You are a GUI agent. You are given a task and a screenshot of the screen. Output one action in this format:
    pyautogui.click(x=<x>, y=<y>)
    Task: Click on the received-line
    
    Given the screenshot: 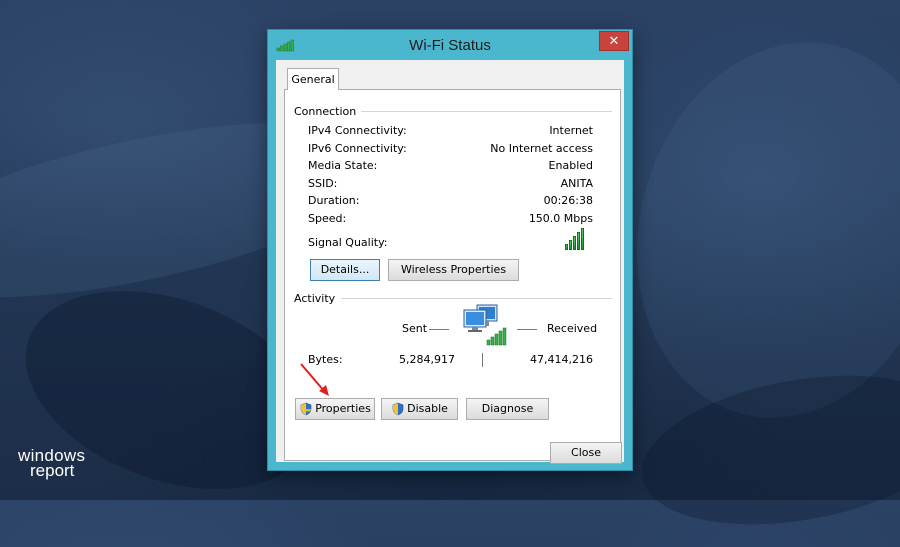 What is the action you would take?
    pyautogui.click(x=527, y=329)
    